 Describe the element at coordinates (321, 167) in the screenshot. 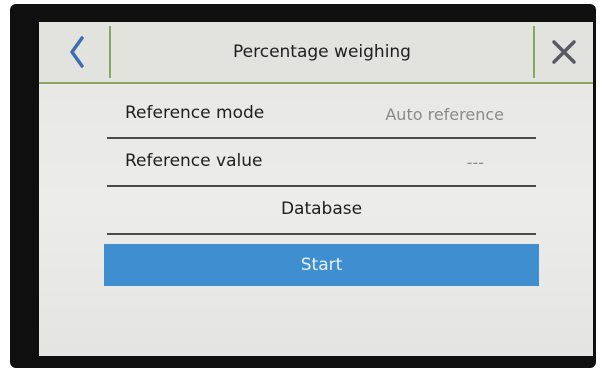

I see `reference-value-row: Reference value ---` at that location.